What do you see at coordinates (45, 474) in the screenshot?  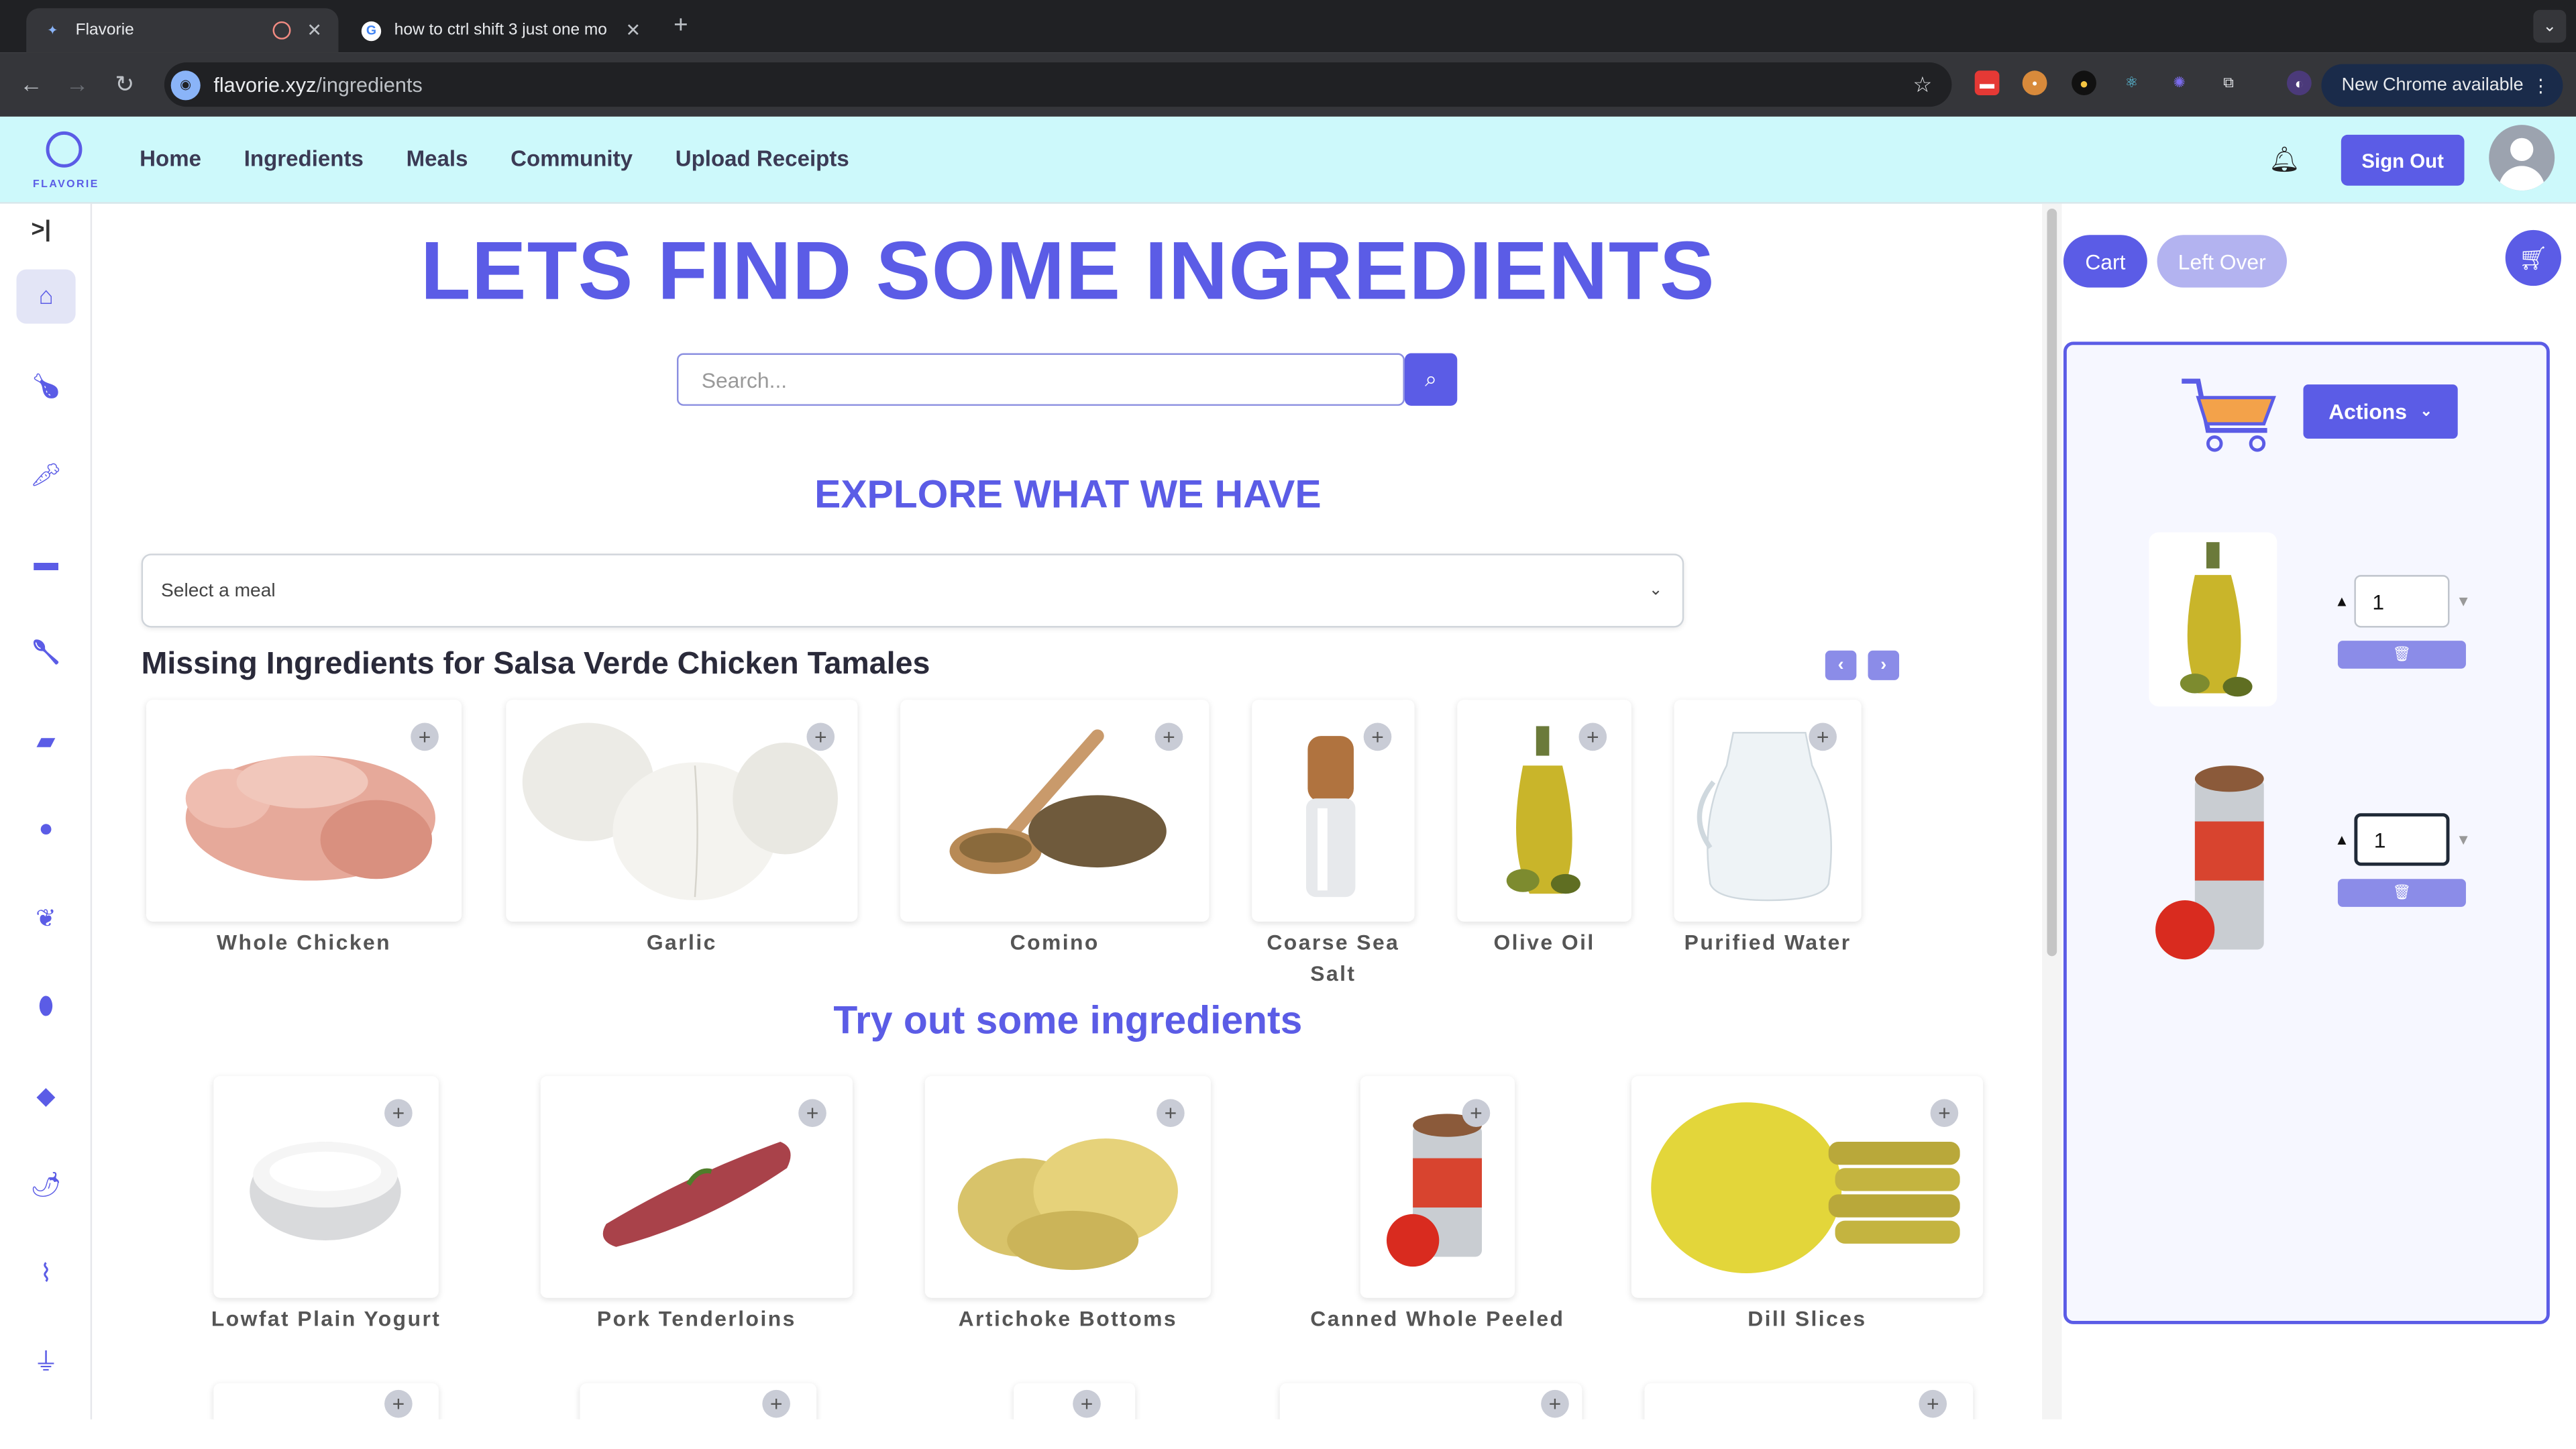 I see `carrot-icon: 🥕︎` at bounding box center [45, 474].